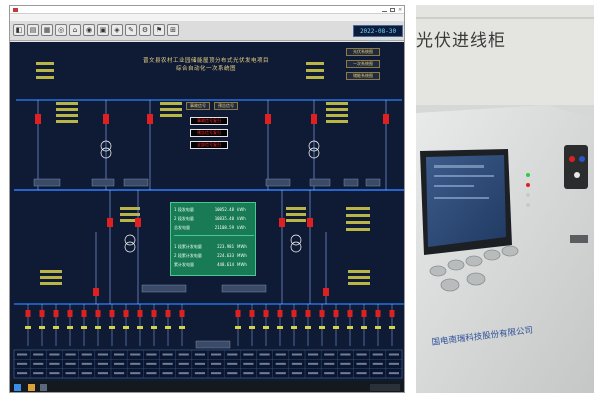  I want to click on tool-icon-7: ▣, so click(103, 30).